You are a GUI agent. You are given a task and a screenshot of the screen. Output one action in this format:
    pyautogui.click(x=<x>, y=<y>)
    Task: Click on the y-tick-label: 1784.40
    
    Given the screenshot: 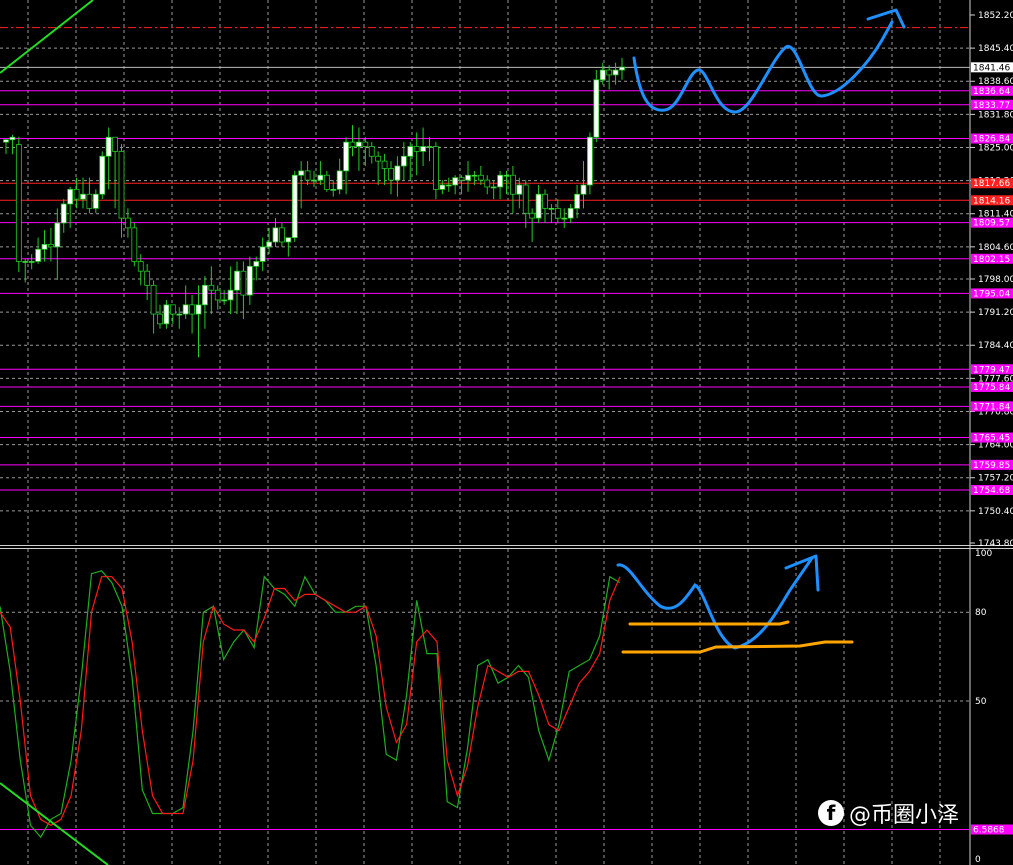 What is the action you would take?
    pyautogui.click(x=995, y=346)
    